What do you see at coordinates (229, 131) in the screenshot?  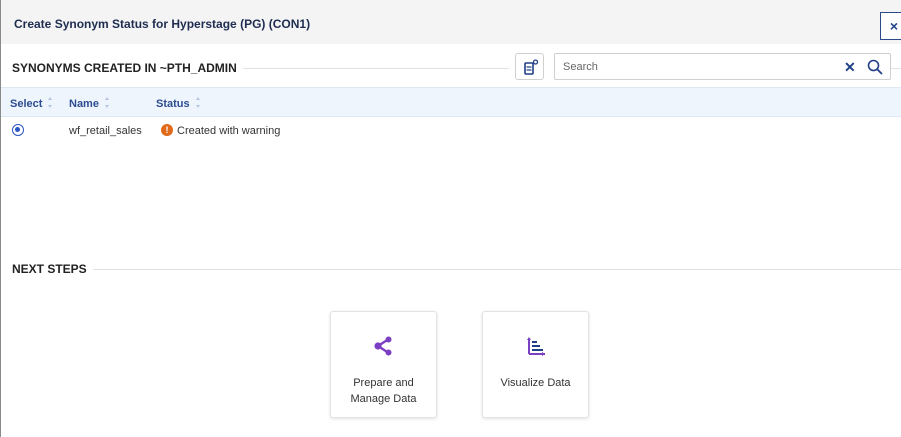 I see `synonym-status: Created with warning` at bounding box center [229, 131].